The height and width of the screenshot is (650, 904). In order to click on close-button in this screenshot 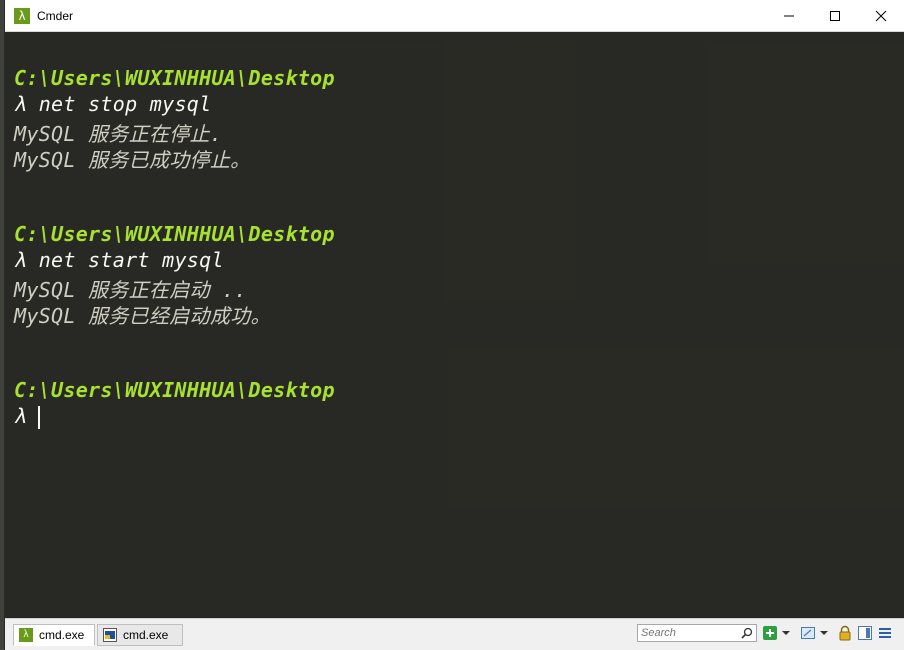, I will do `click(881, 15)`.